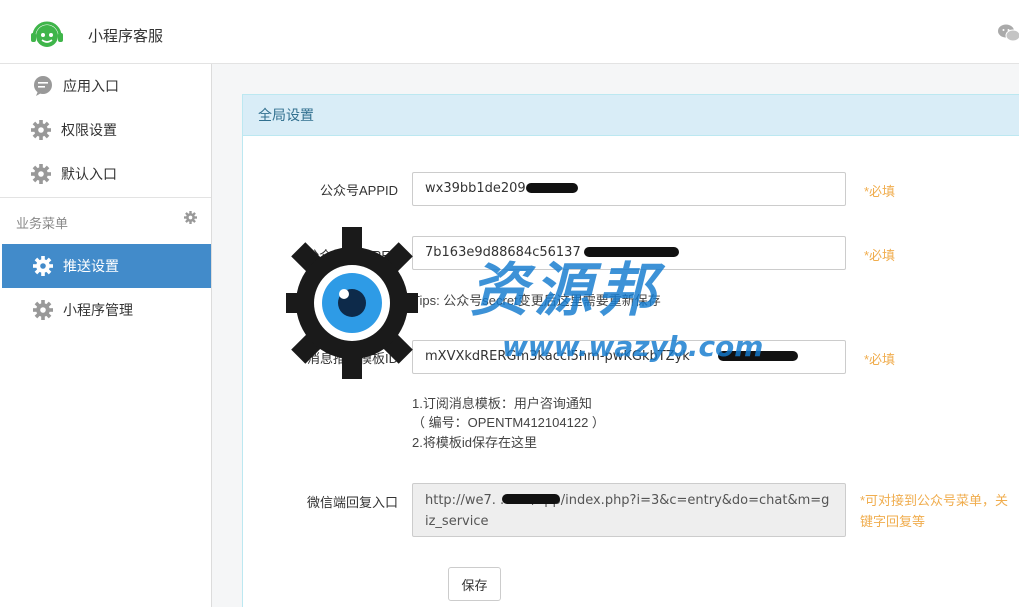 The width and height of the screenshot is (1019, 607). Describe the element at coordinates (880, 255) in the screenshot. I see `secret-required-hint: *必填` at that location.